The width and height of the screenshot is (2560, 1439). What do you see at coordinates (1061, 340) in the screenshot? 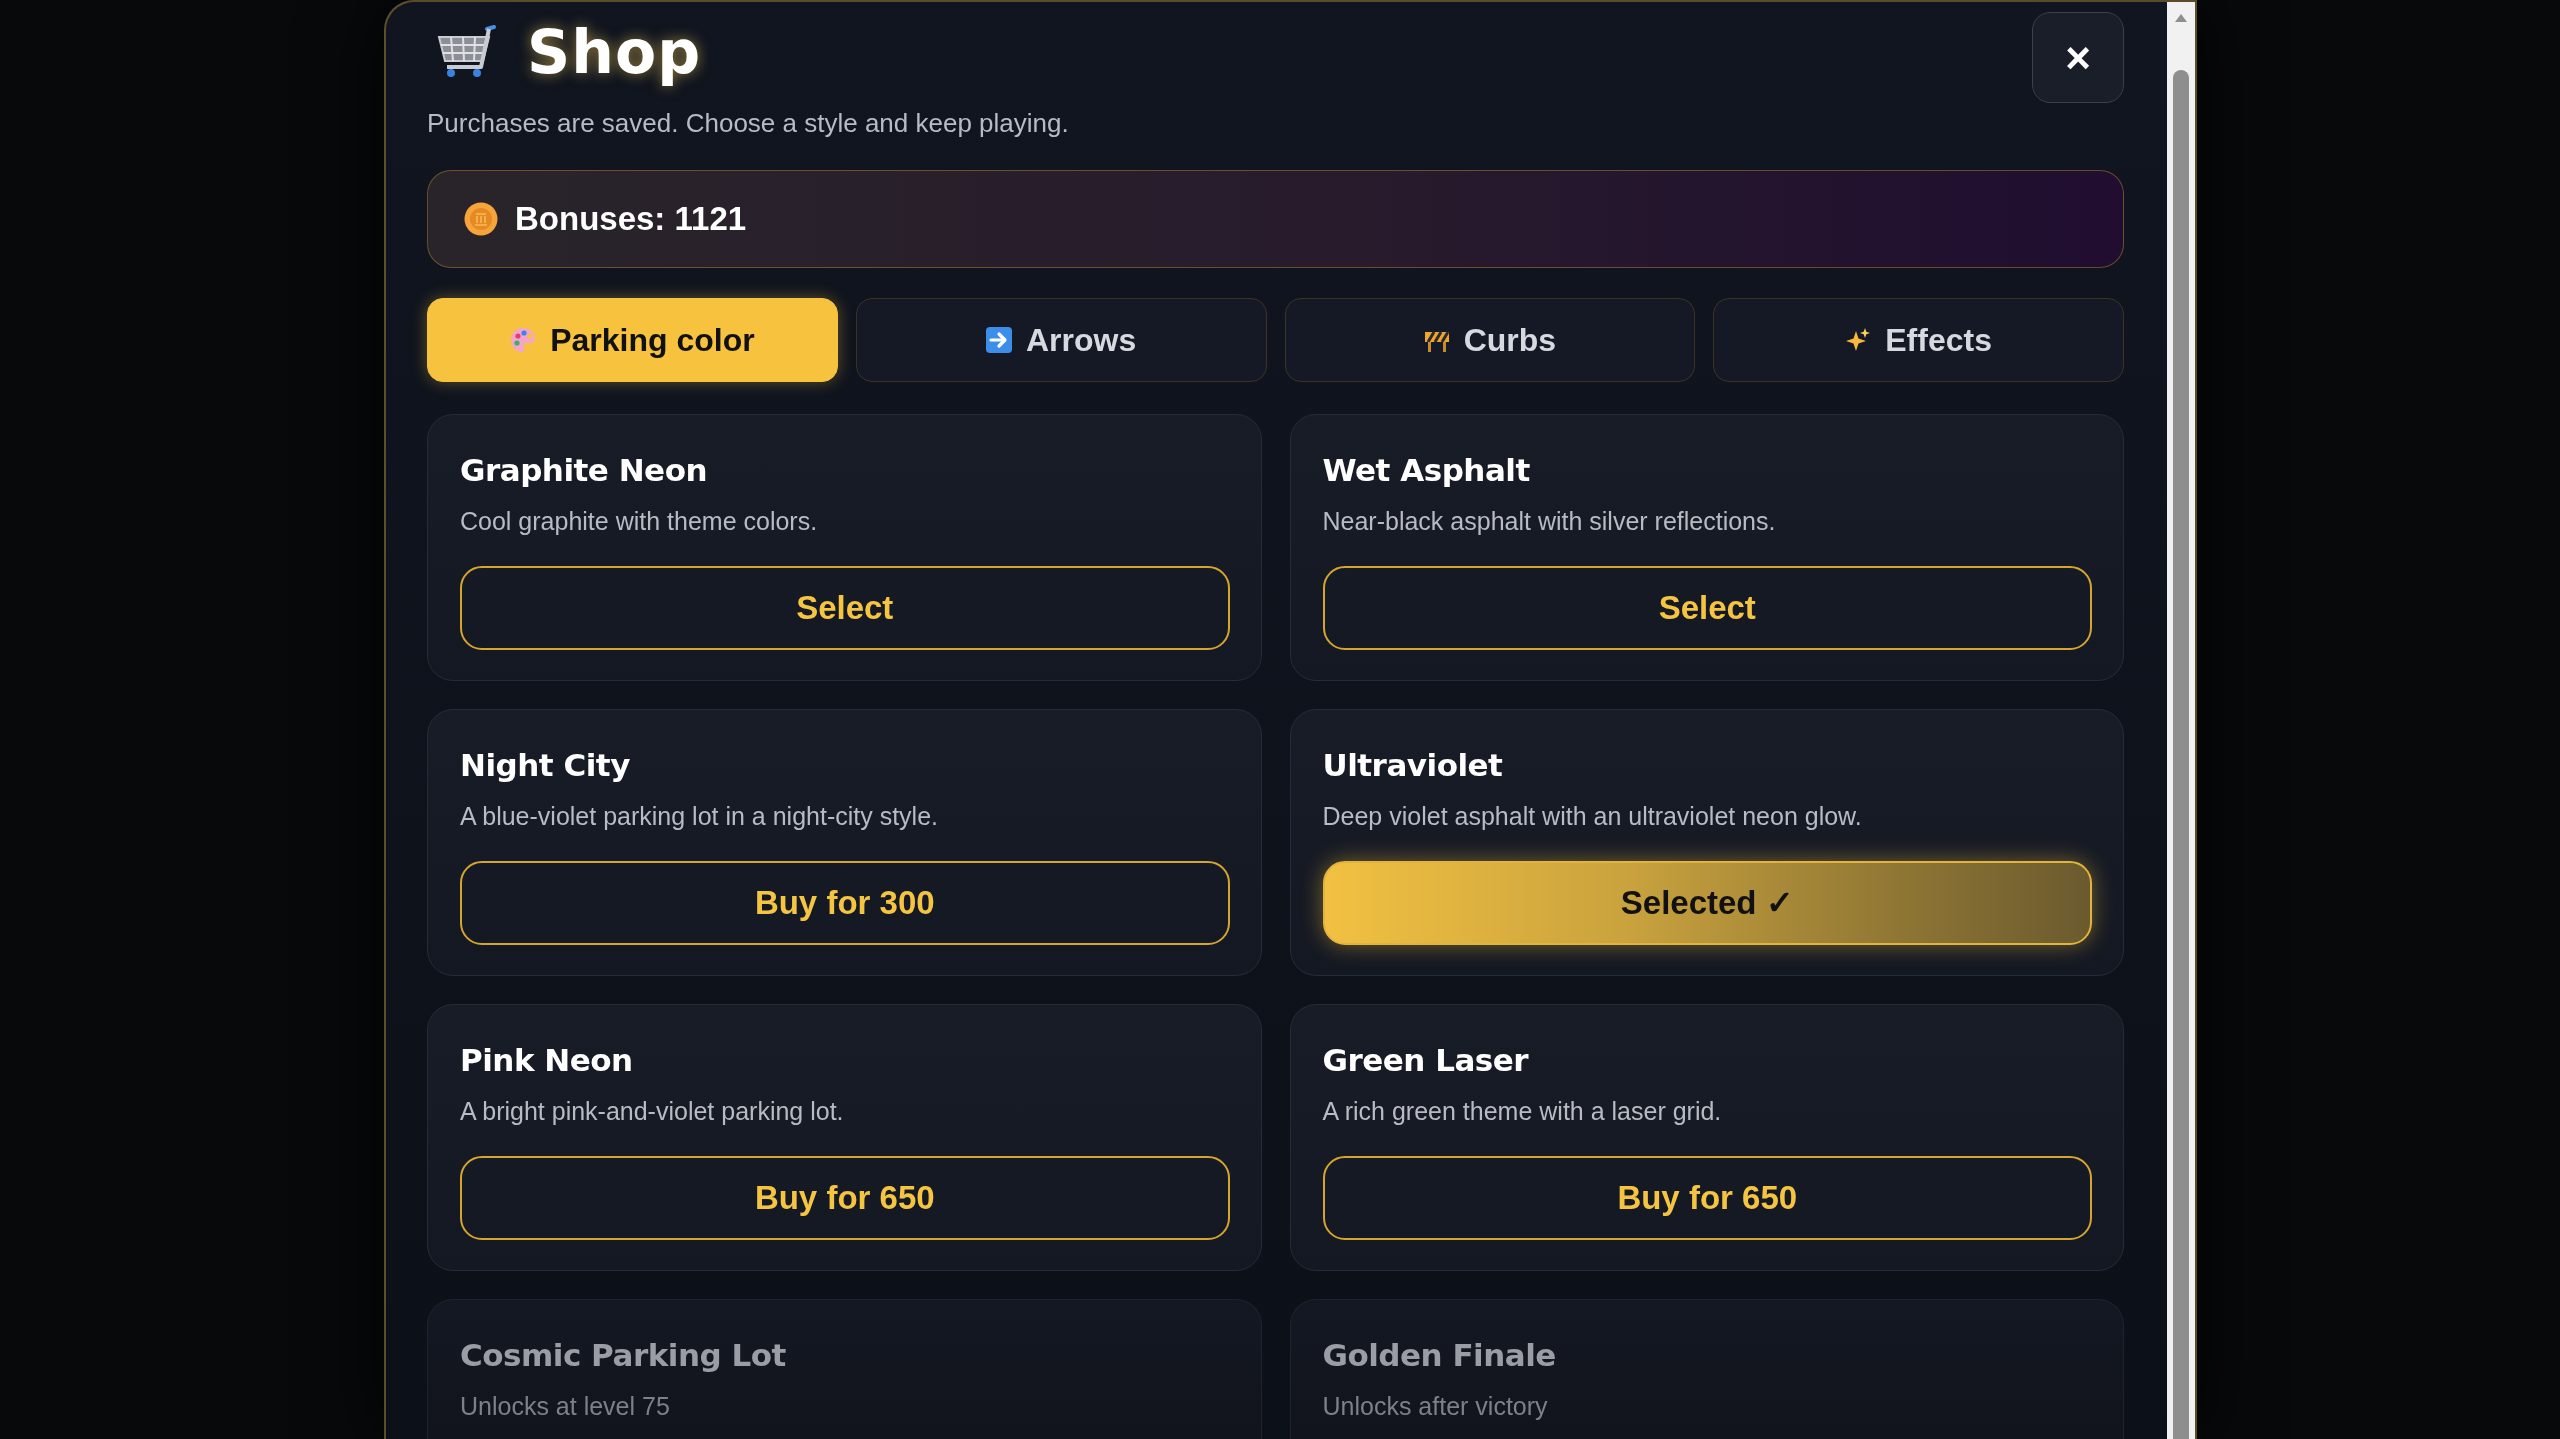
I see `tab: Arrows` at bounding box center [1061, 340].